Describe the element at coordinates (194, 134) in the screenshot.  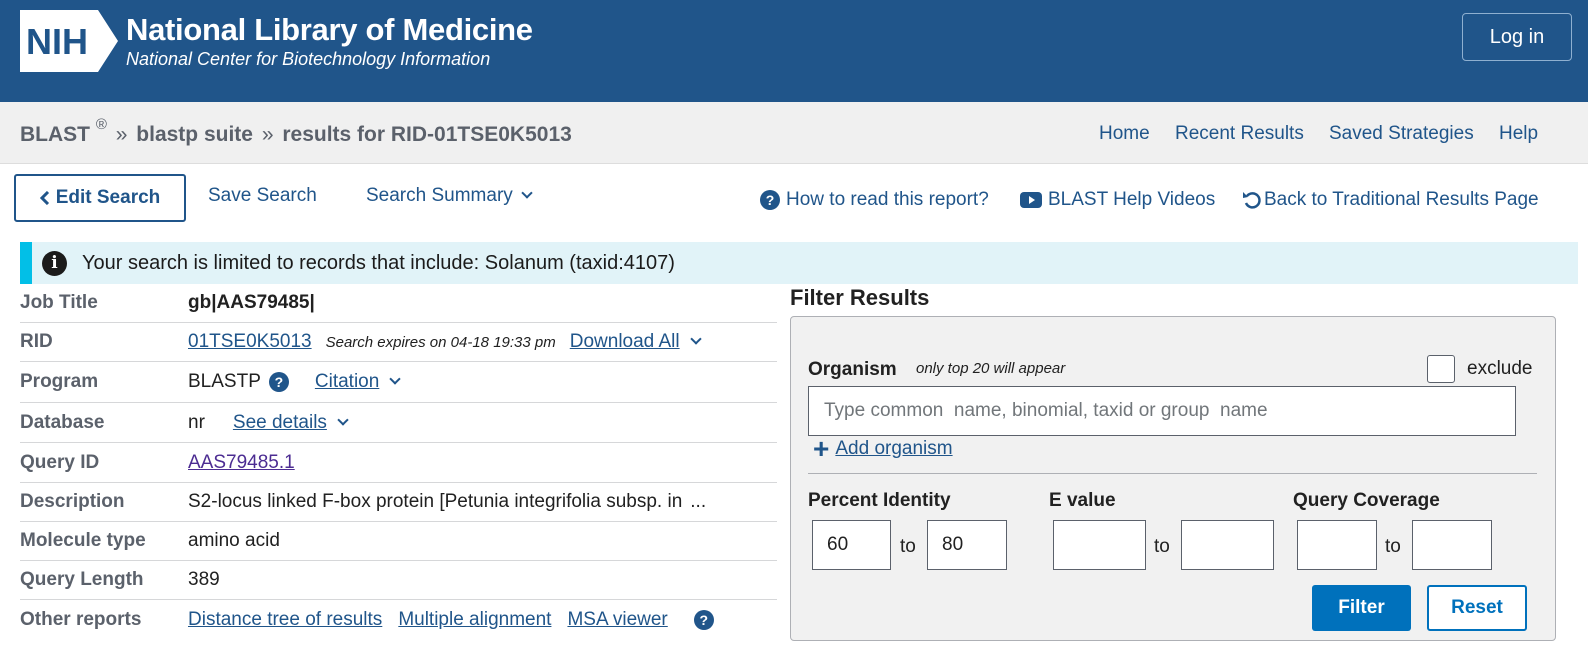
I see `breadcrumb-suite: blastp suite` at that location.